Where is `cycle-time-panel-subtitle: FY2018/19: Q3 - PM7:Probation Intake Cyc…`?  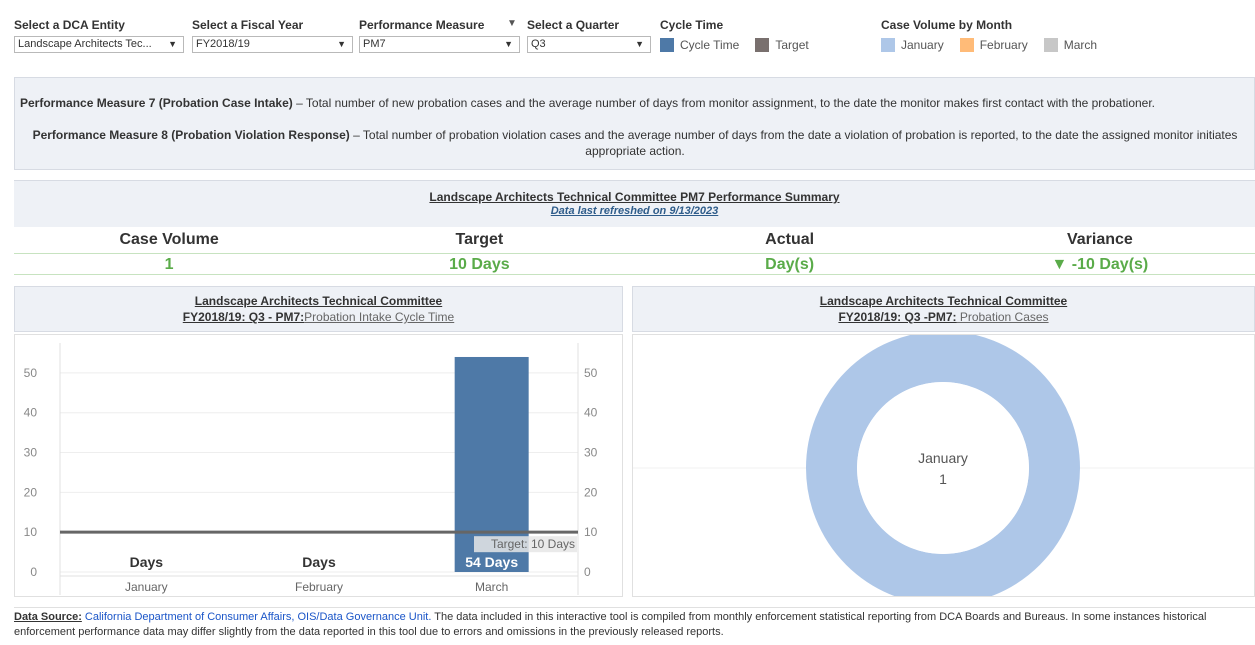
cycle-time-panel-subtitle: FY2018/19: Q3 - PM7:Probation Intake Cyc… is located at coordinates (318, 317).